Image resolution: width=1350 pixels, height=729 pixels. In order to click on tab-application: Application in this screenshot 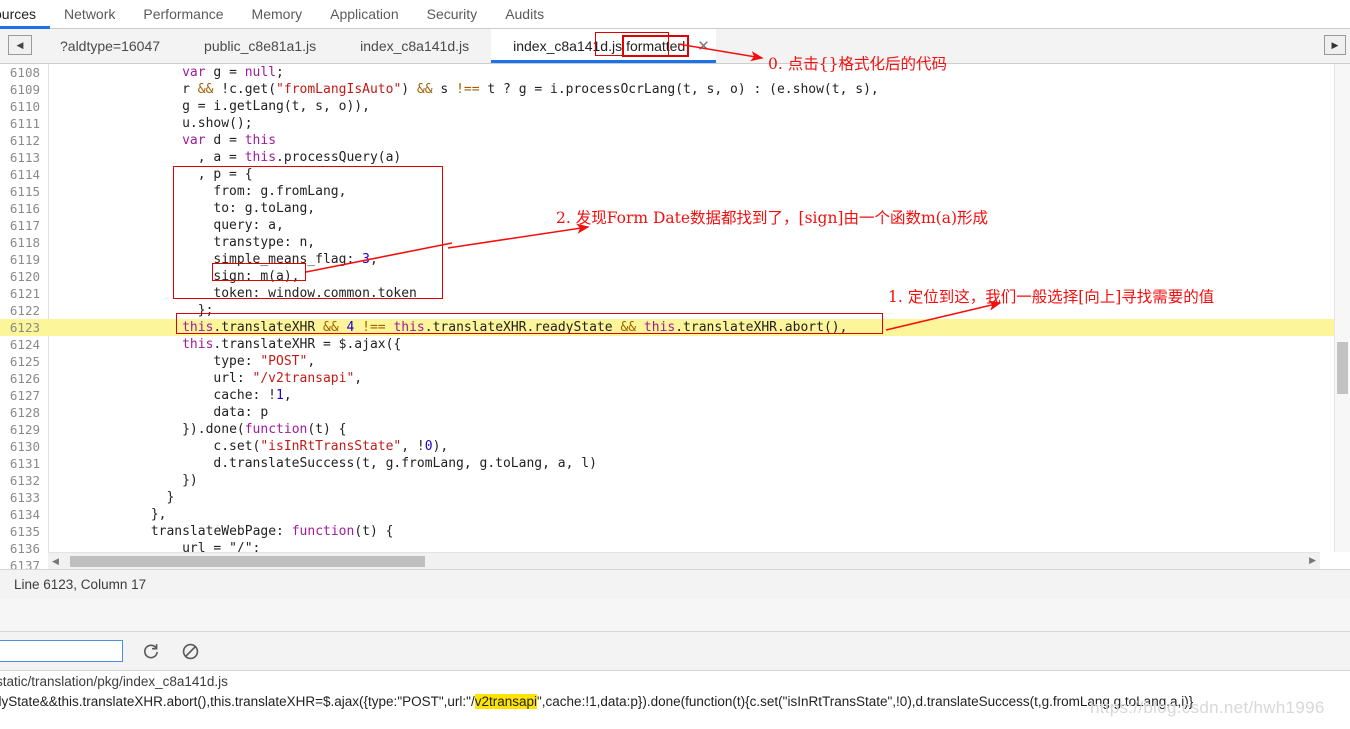, I will do `click(364, 14)`.